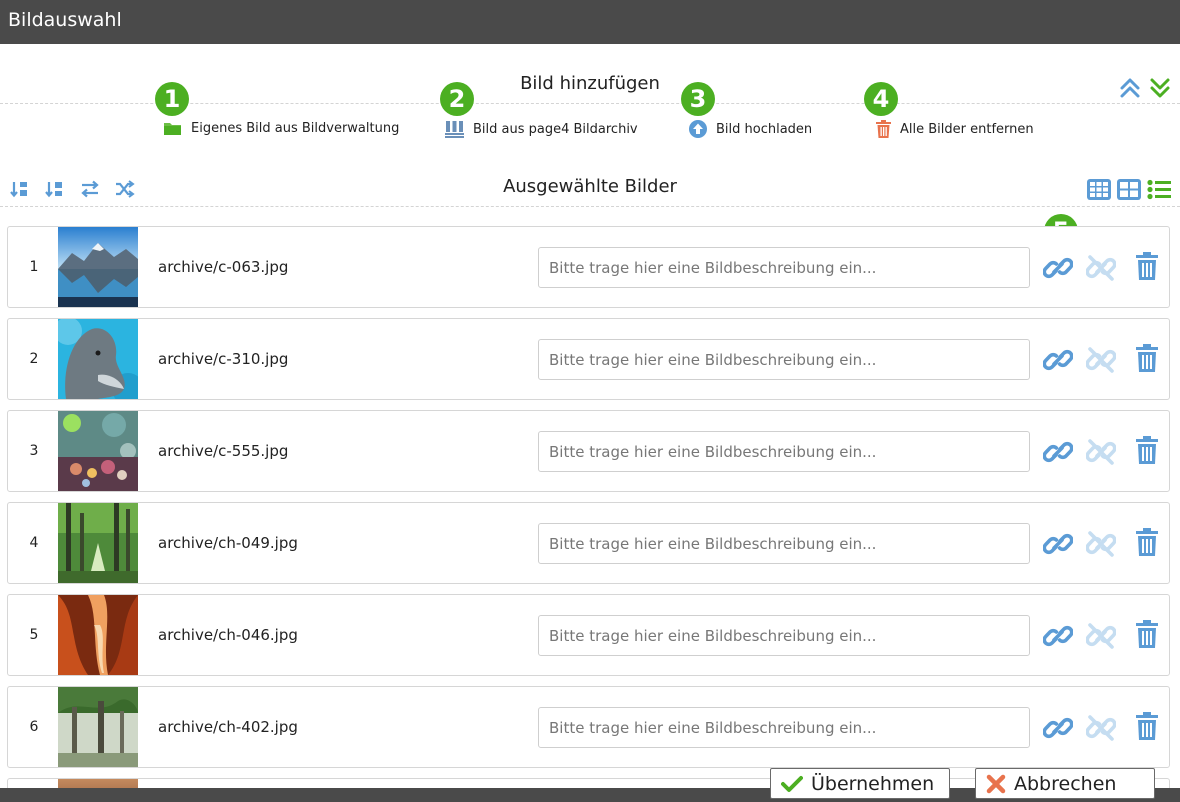  I want to click on remove-all-button: Alle Bilder entfernen, so click(955, 129).